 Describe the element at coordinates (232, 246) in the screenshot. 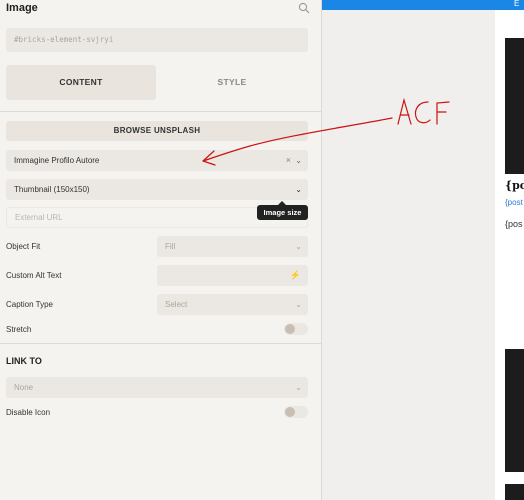

I see `object-fit-select: Fill ⌄` at that location.